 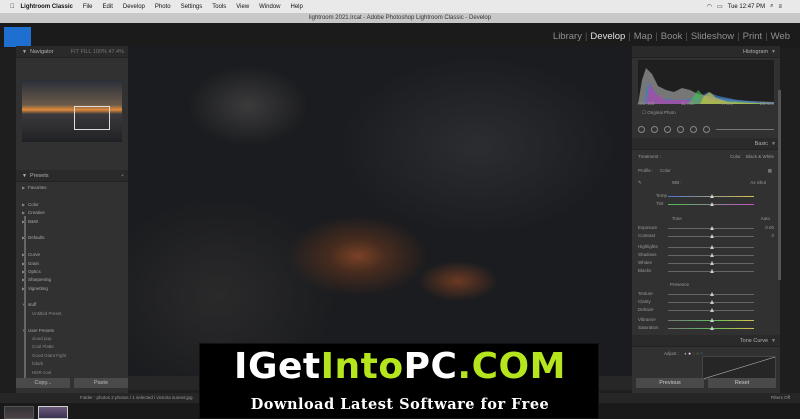 I want to click on filter-select: Filters Off, so click(x=780, y=398).